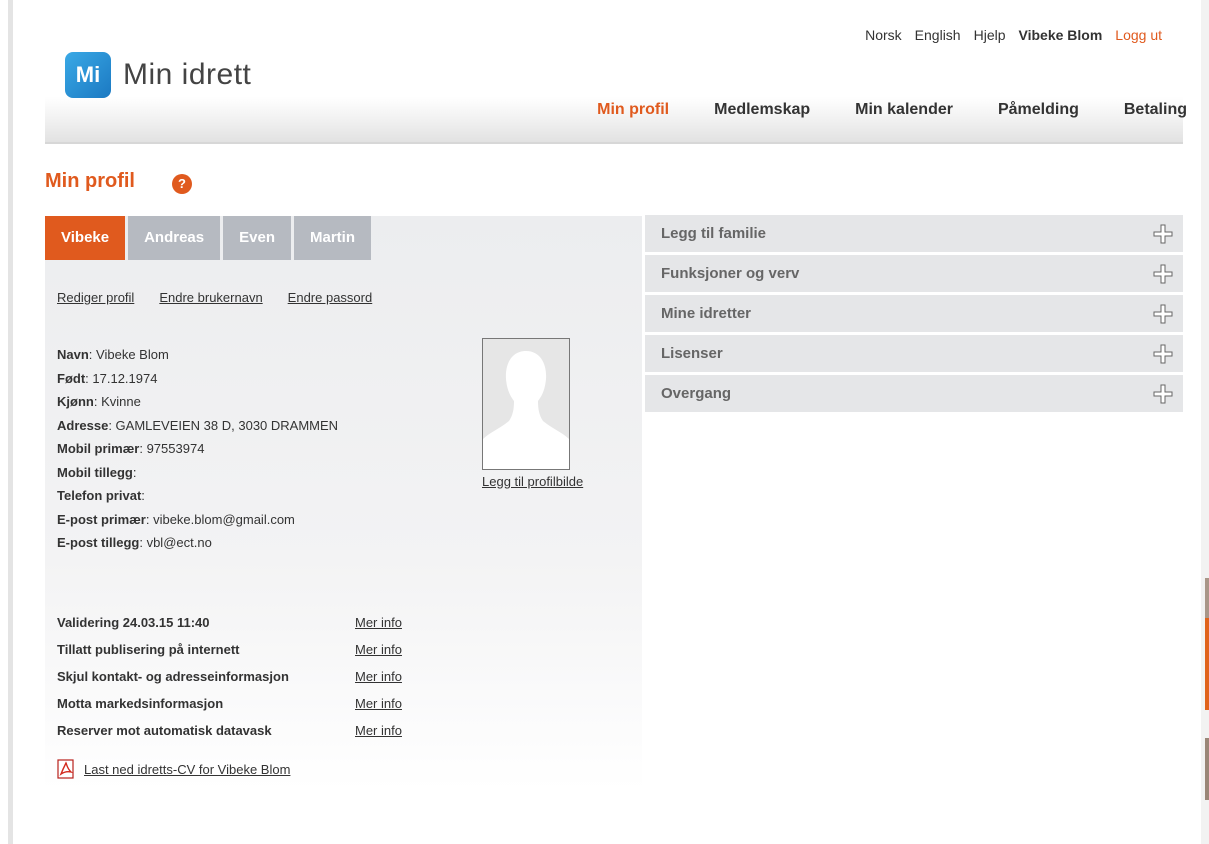 The width and height of the screenshot is (1209, 844). Describe the element at coordinates (696, 393) in the screenshot. I see `accordion-label: Overgang` at that location.